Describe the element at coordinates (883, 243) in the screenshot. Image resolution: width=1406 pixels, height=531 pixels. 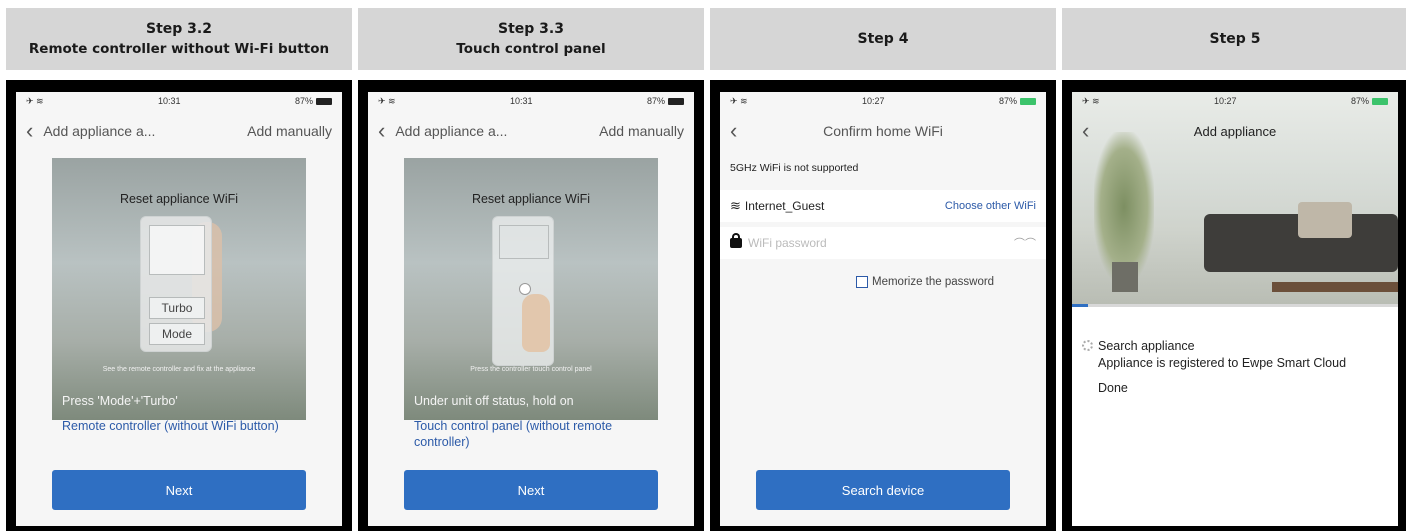
I see `wifi-password-field: WiFi password ⌒⌒` at that location.